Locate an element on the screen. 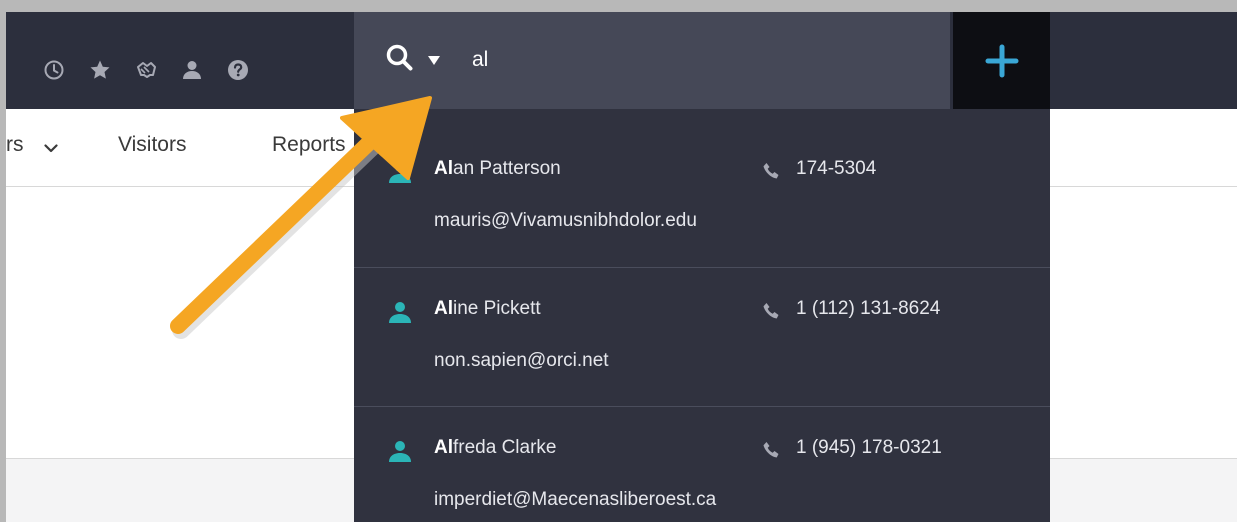  help-icon is located at coordinates (238, 70).